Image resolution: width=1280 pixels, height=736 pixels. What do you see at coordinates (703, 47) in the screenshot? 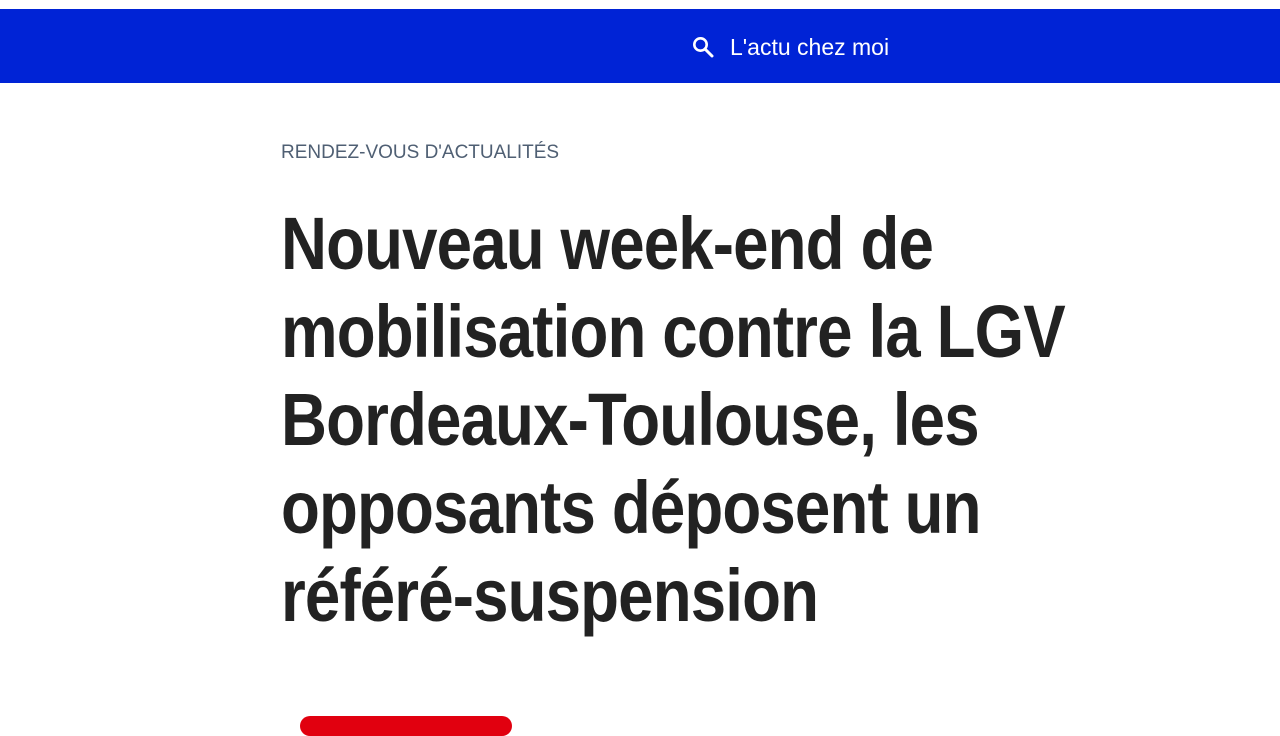
I see `search-icon` at bounding box center [703, 47].